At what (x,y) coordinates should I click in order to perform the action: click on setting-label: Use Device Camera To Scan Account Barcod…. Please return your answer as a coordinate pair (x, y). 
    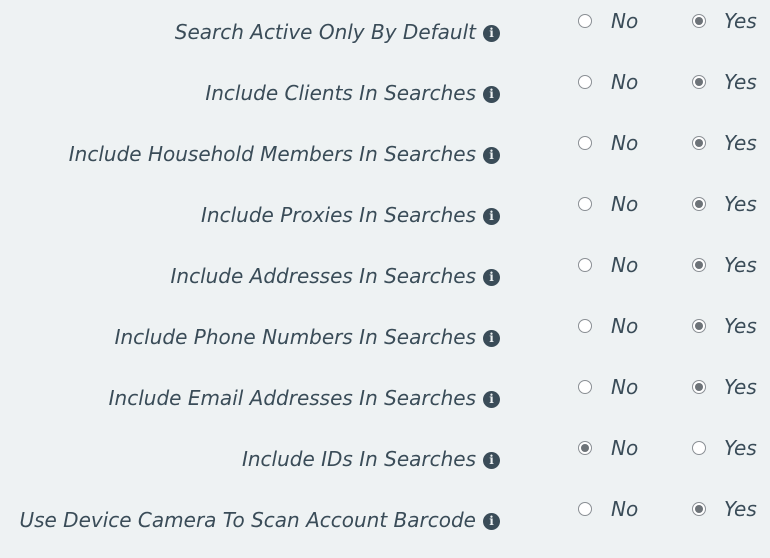
    Looking at the image, I should click on (247, 520).